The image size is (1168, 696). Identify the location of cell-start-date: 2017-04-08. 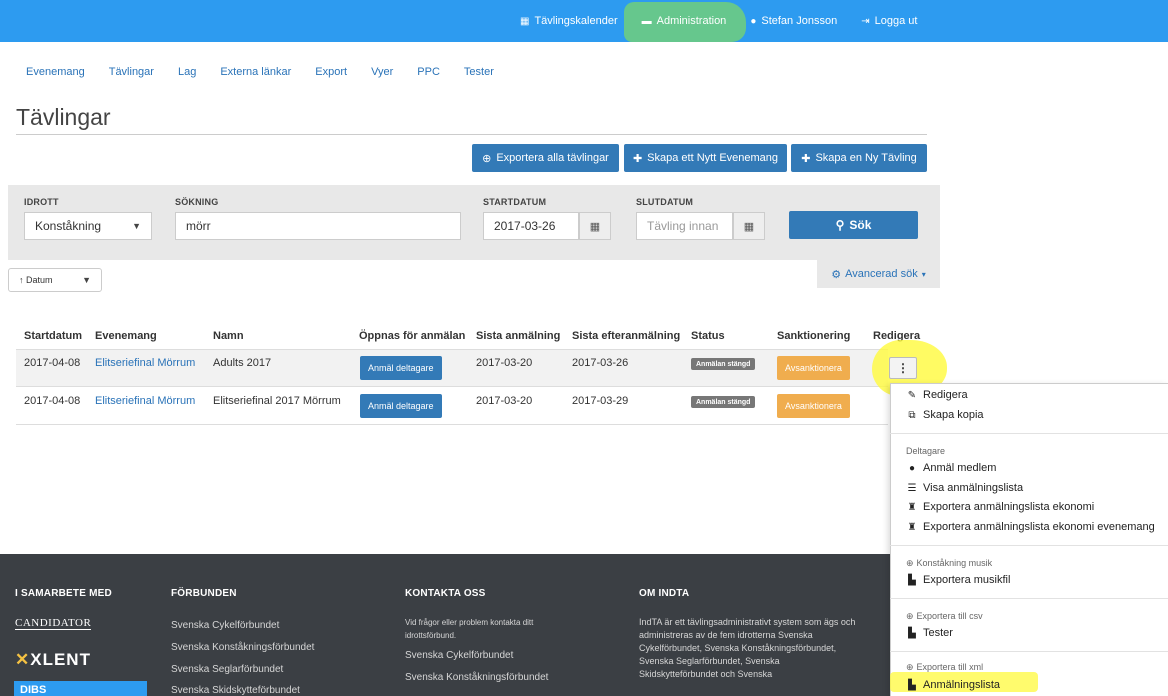
(52, 363).